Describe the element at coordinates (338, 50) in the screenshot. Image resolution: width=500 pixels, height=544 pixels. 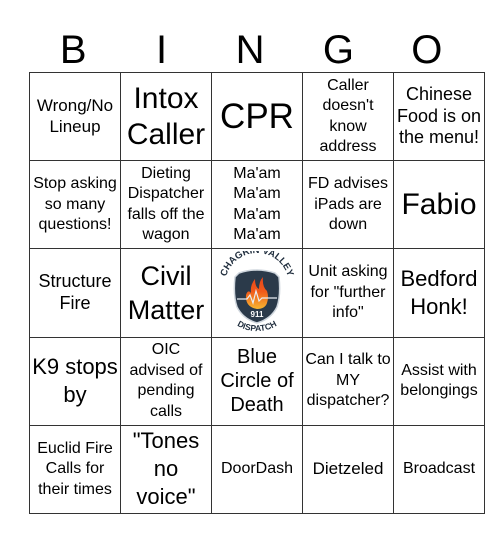
I see `header-letter-g: G` at that location.